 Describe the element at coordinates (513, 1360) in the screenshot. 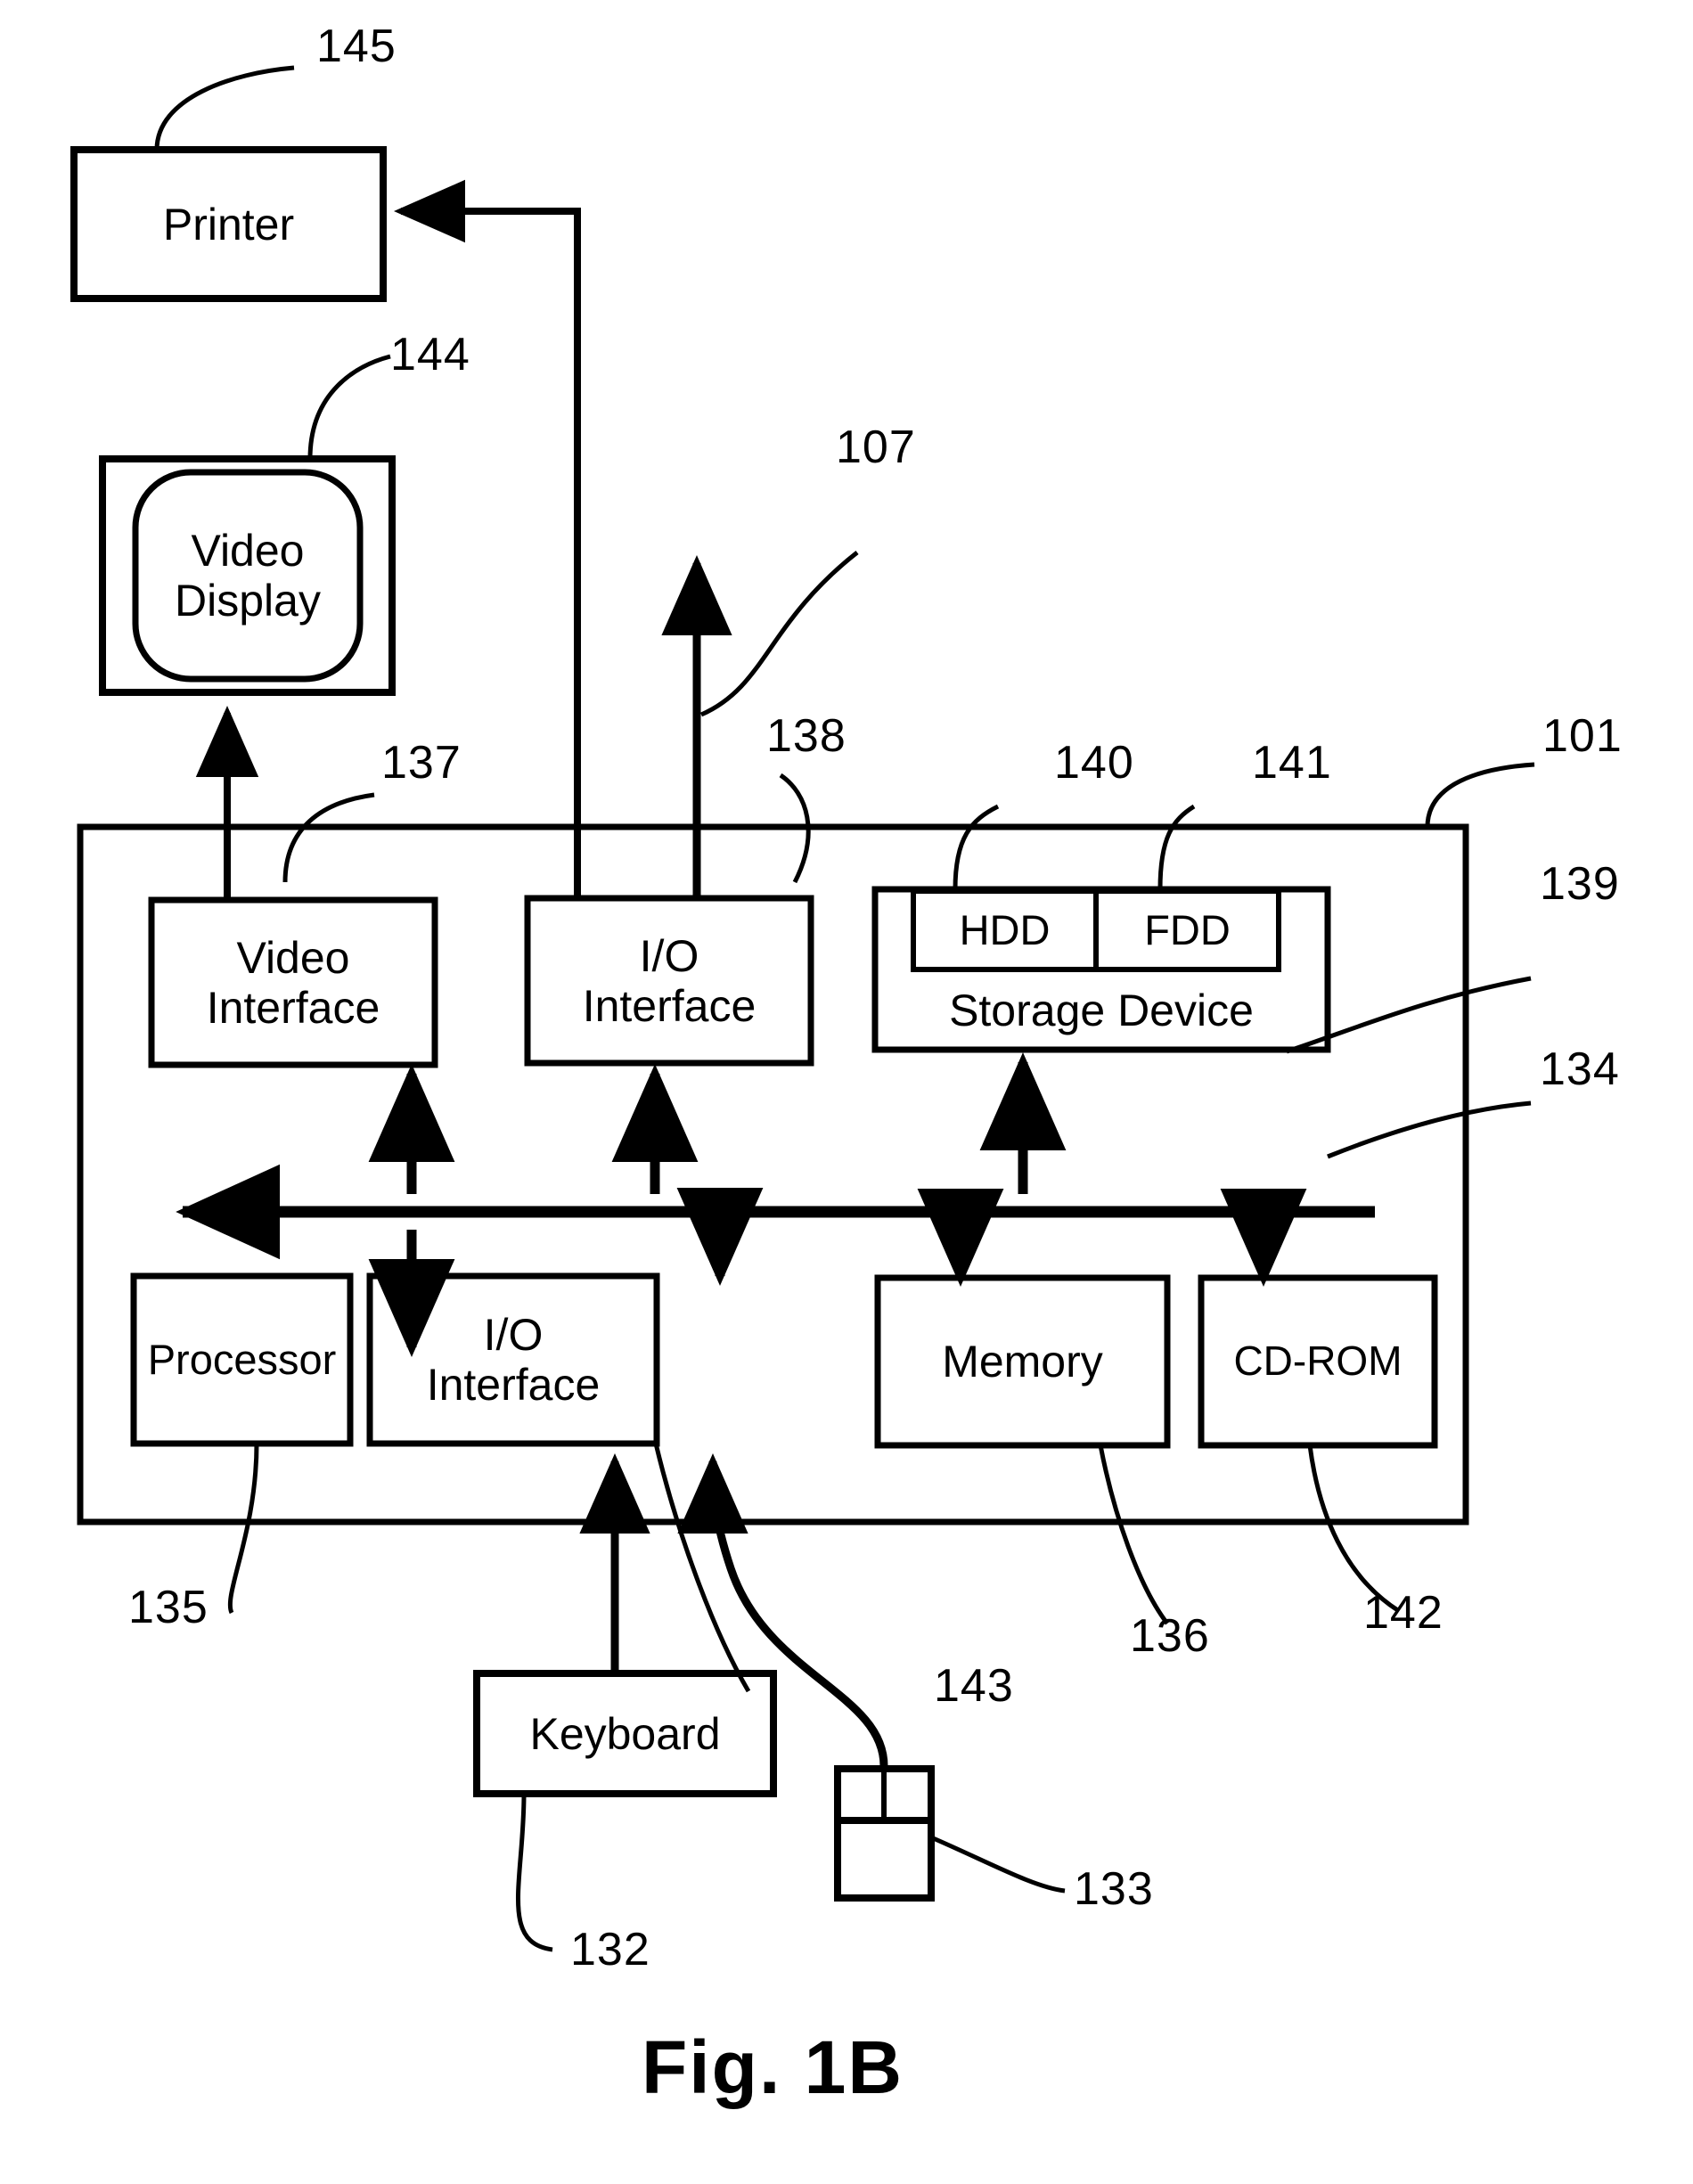

I see `io-interface-bottom-label: I/O Interface` at that location.